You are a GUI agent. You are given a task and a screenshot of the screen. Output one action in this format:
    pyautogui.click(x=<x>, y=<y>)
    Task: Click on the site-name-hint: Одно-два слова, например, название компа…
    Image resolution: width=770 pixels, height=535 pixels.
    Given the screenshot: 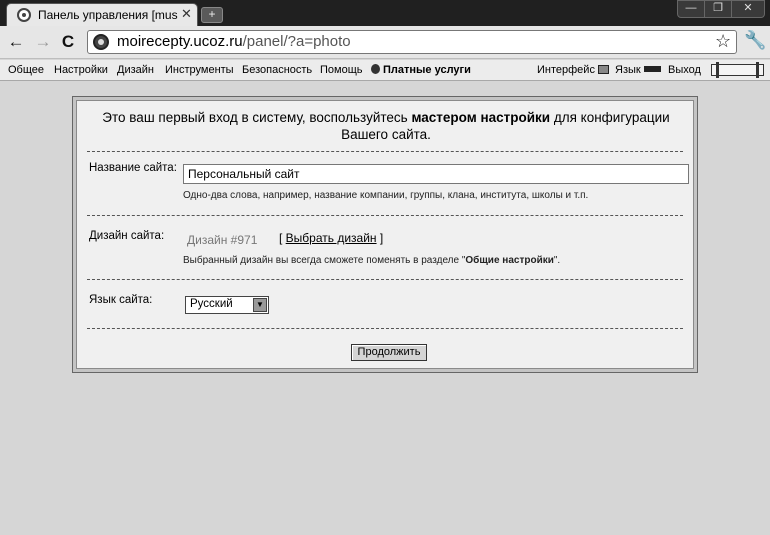 What is the action you would take?
    pyautogui.click(x=386, y=195)
    